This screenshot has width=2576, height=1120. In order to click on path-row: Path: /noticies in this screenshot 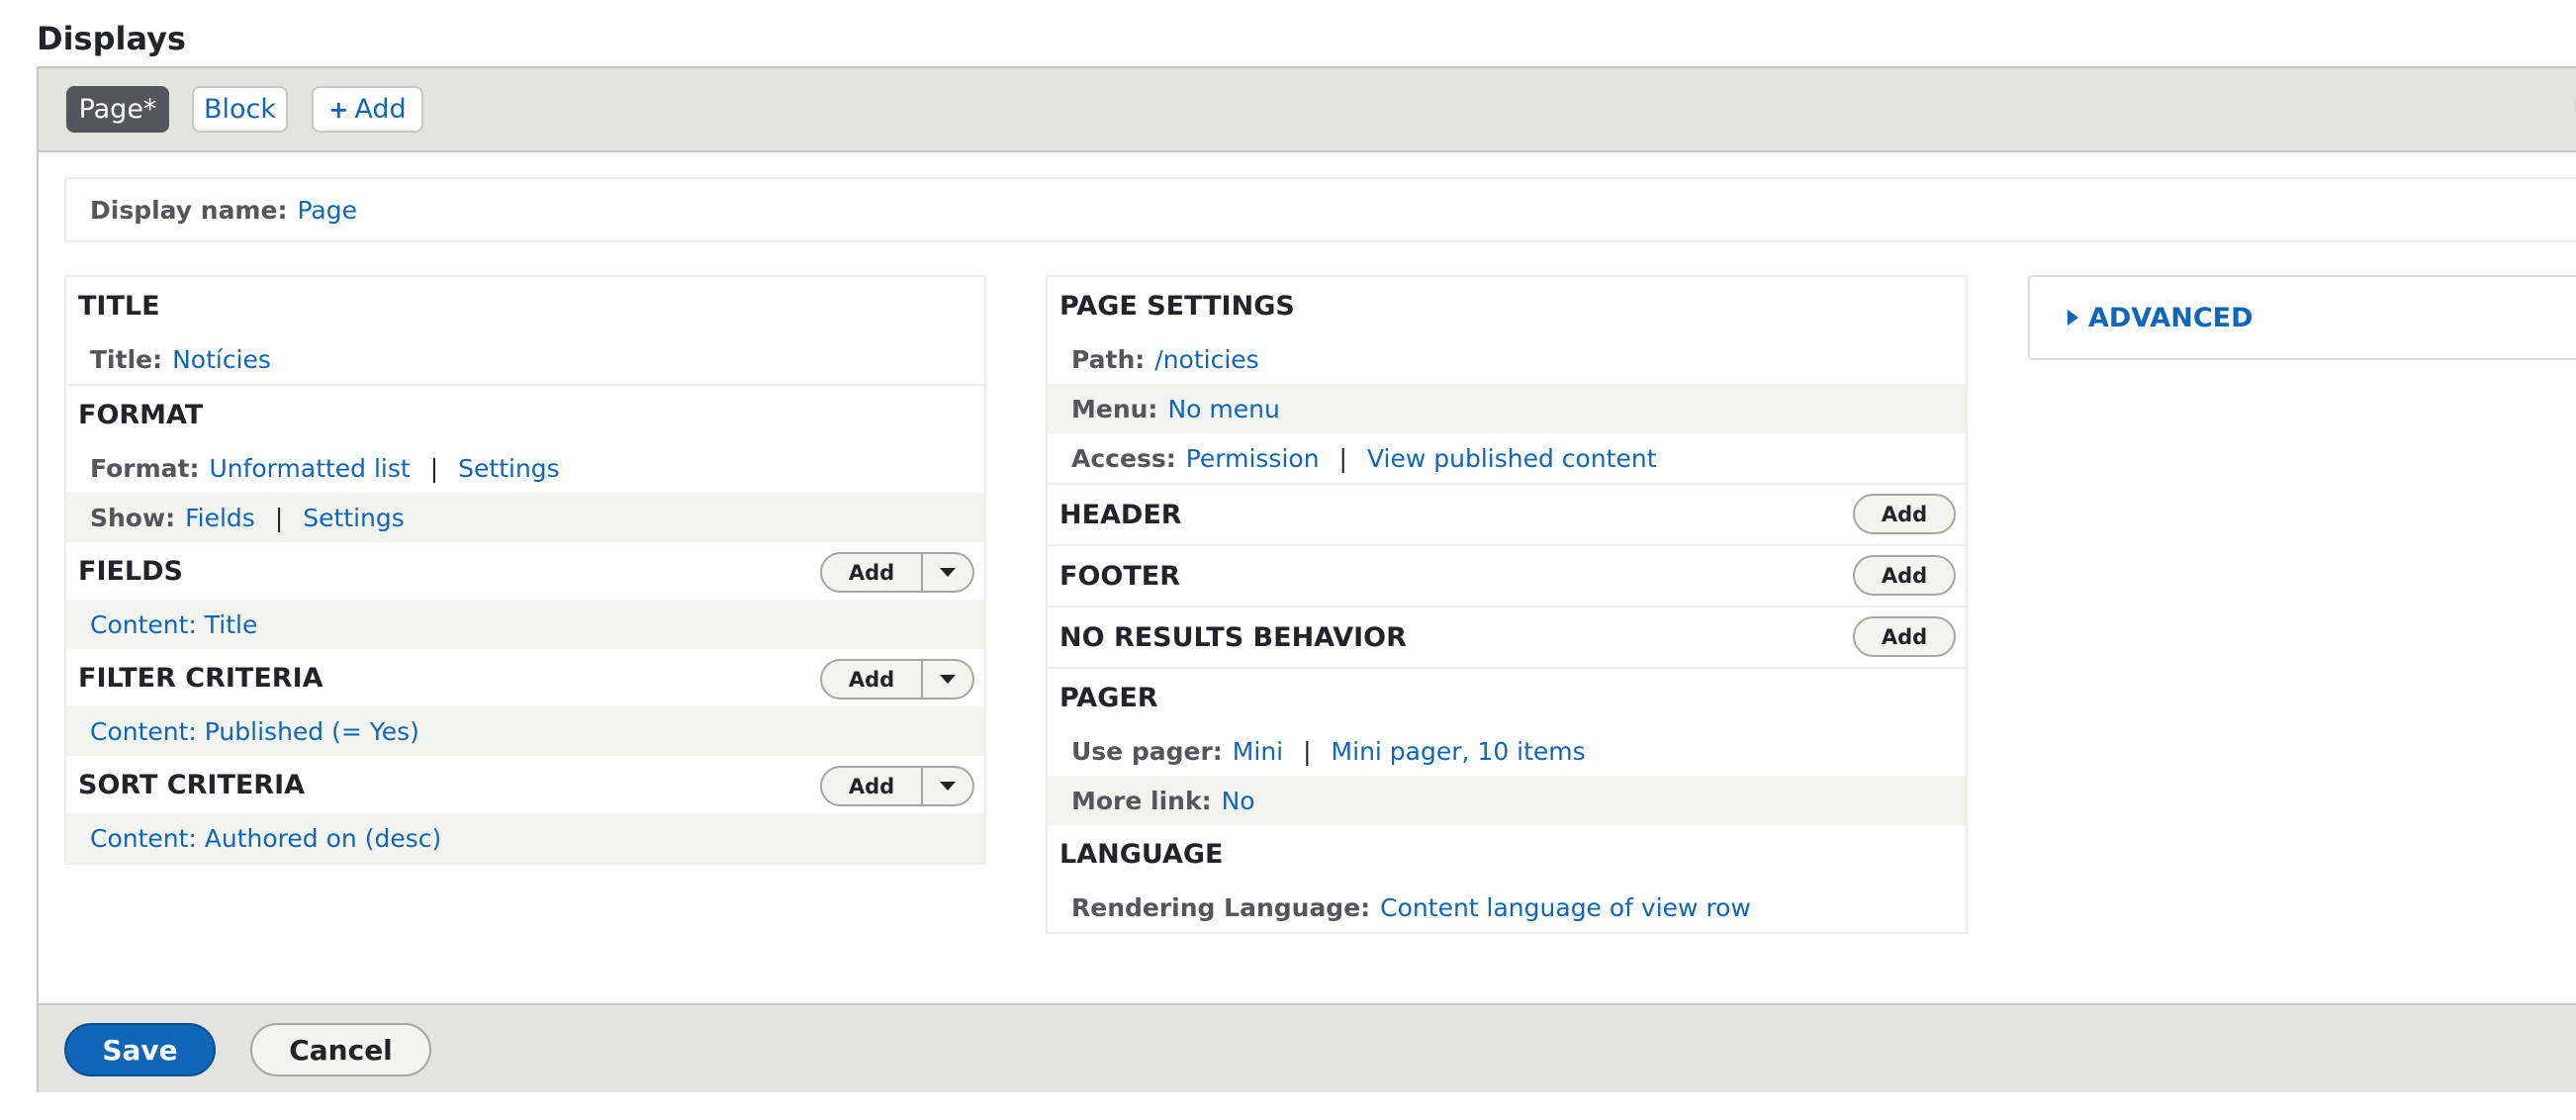, I will do `click(1507, 359)`.